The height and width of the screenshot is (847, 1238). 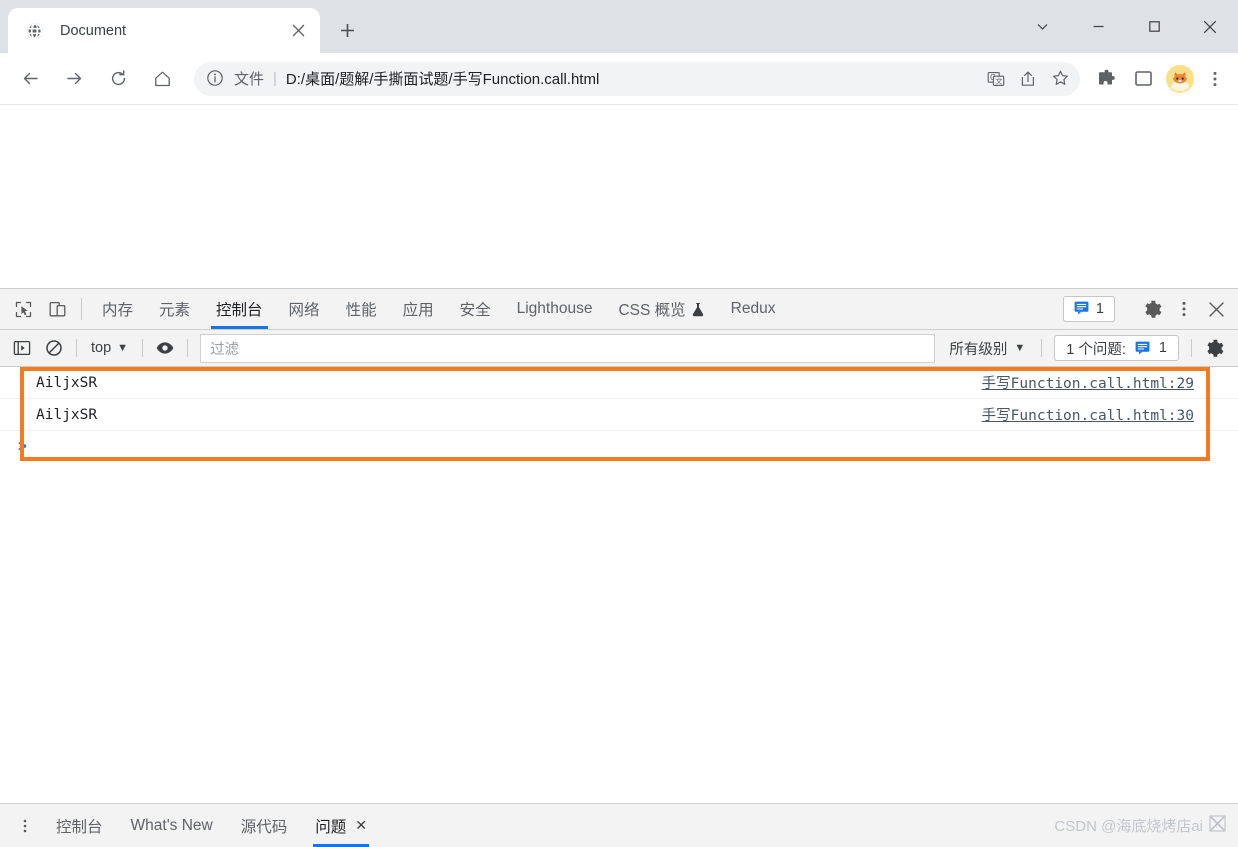 I want to click on message-count: 1, so click(x=1099, y=309).